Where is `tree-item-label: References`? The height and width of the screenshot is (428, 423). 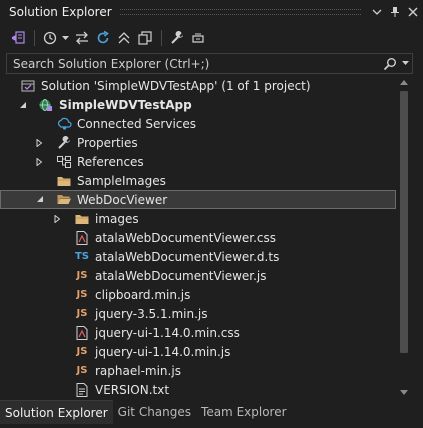
tree-item-label: References is located at coordinates (110, 161).